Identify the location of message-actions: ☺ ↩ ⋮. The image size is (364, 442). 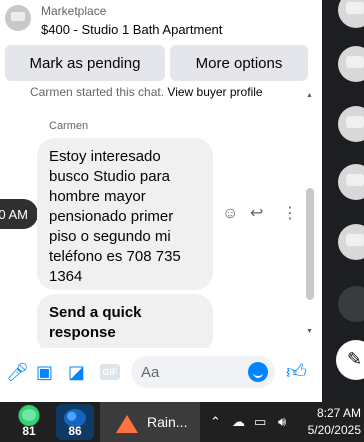
(260, 214).